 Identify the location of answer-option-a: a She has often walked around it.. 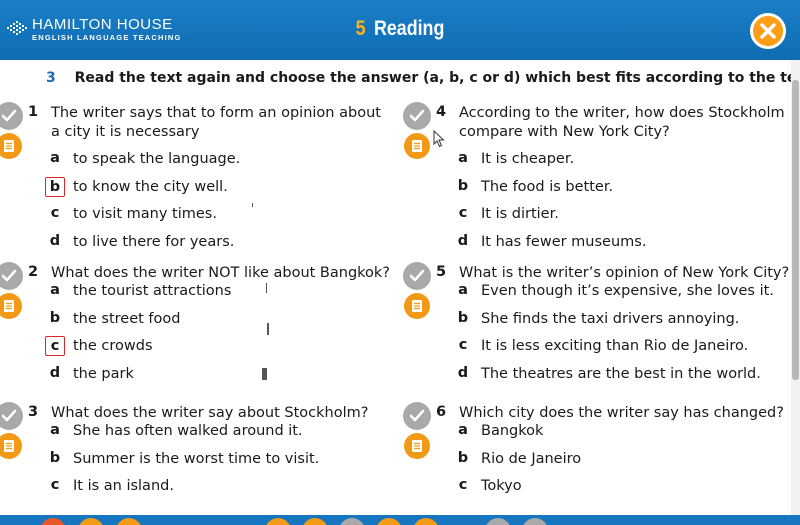
(174, 431).